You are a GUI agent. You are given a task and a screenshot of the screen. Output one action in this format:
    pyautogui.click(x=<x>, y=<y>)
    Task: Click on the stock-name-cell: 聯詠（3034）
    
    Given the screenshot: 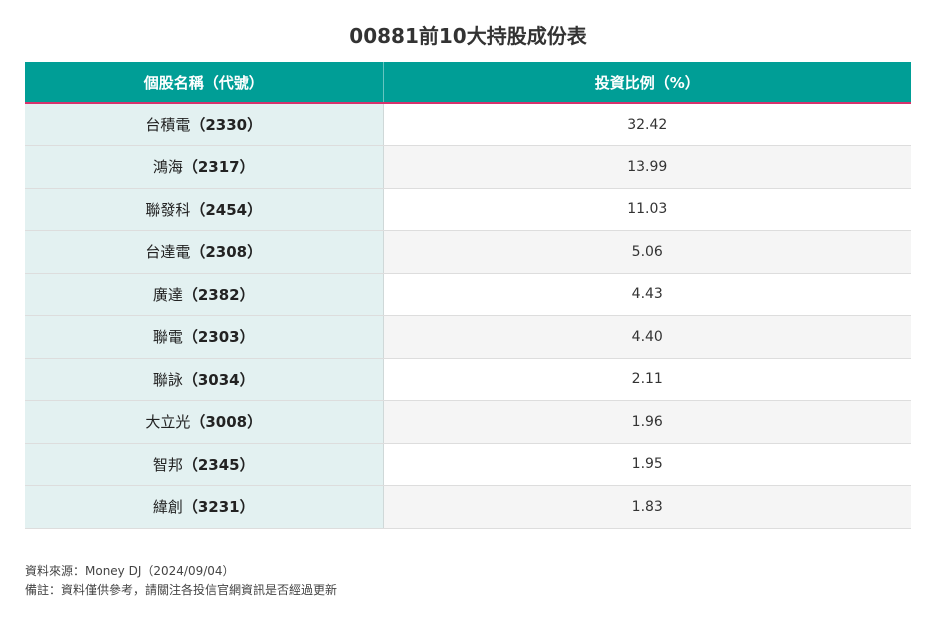 What is the action you would take?
    pyautogui.click(x=204, y=379)
    